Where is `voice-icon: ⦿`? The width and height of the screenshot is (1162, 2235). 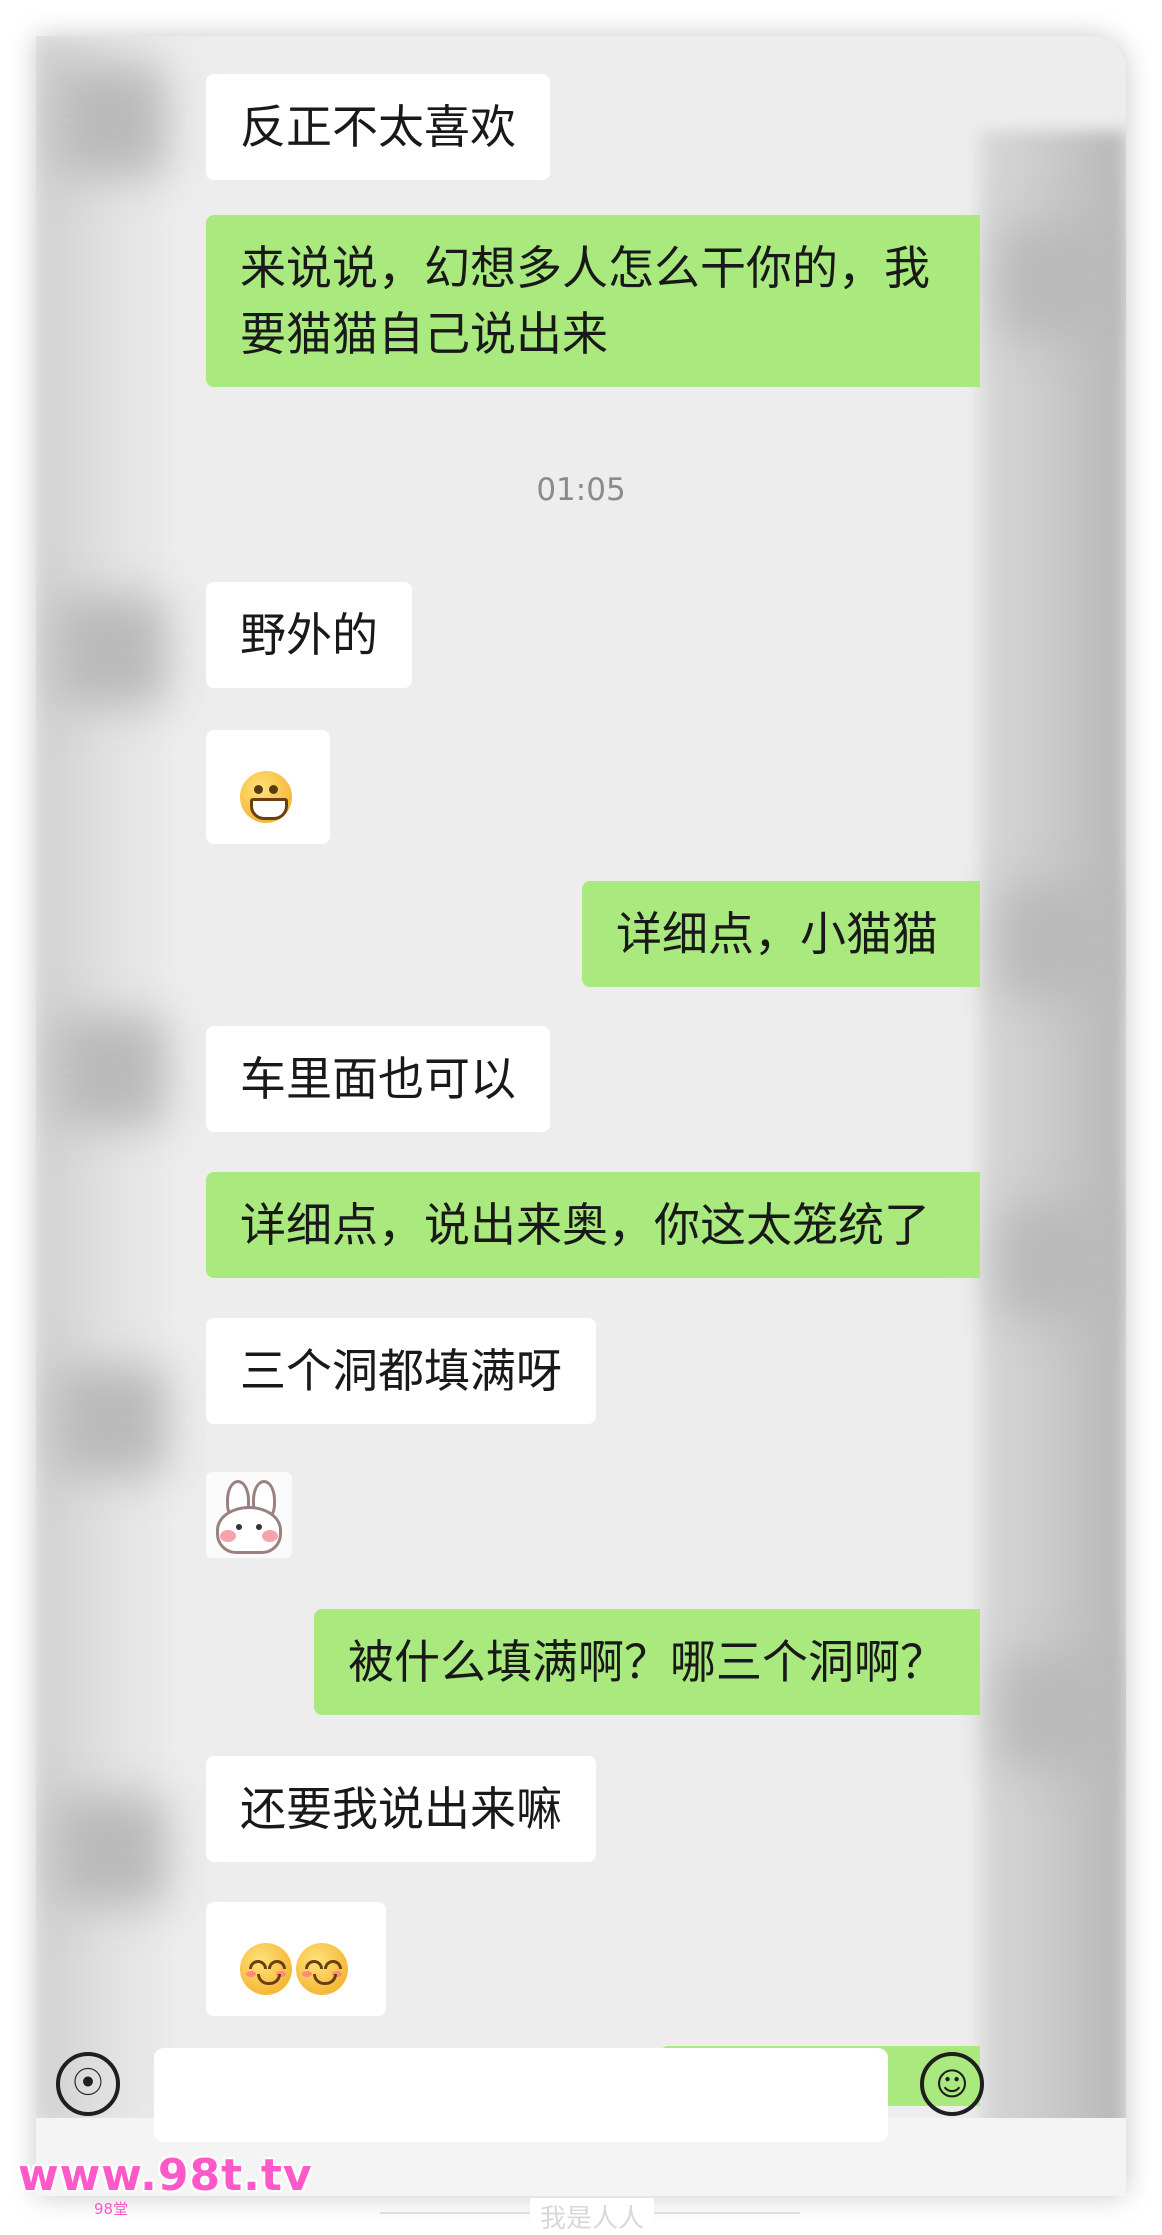
voice-icon: ⦿ is located at coordinates (88, 2084).